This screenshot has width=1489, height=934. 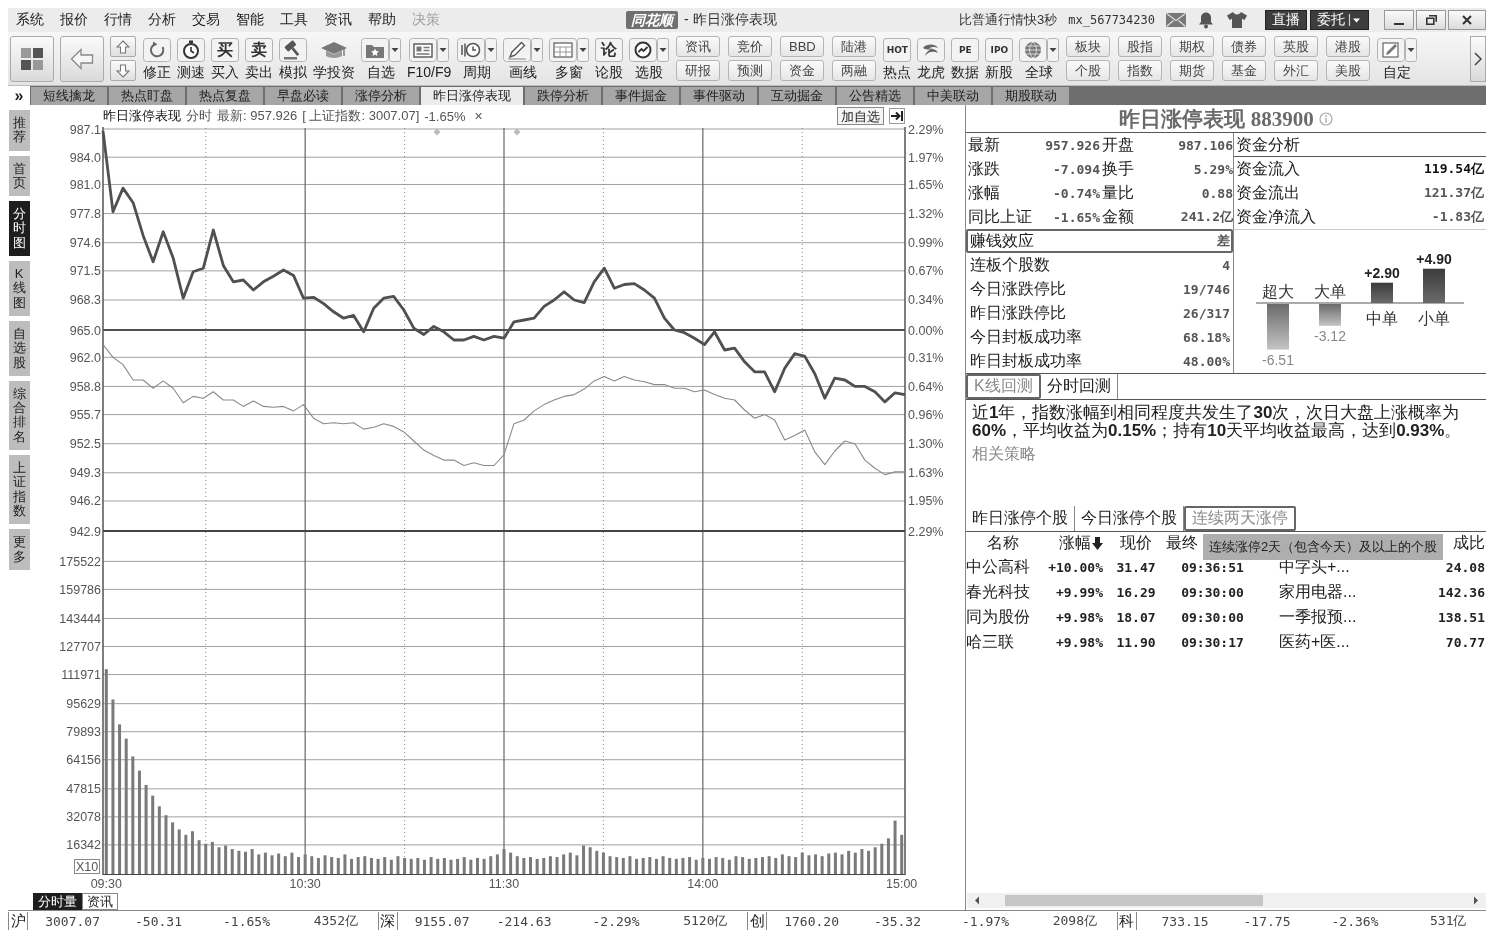 I want to click on toolbar-button: BBD, so click(x=802, y=46).